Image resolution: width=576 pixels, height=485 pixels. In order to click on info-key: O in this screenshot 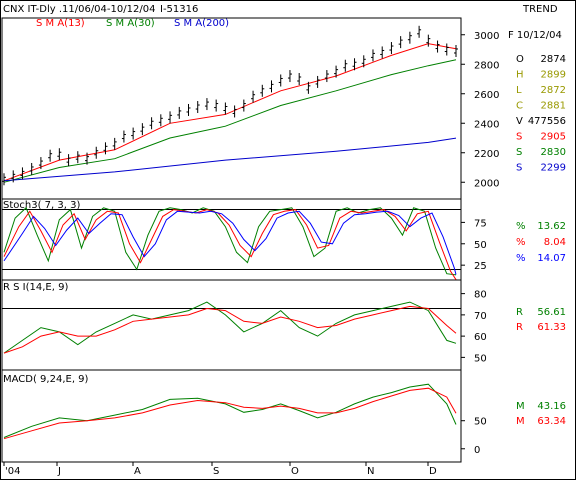, I will do `click(520, 59)`.